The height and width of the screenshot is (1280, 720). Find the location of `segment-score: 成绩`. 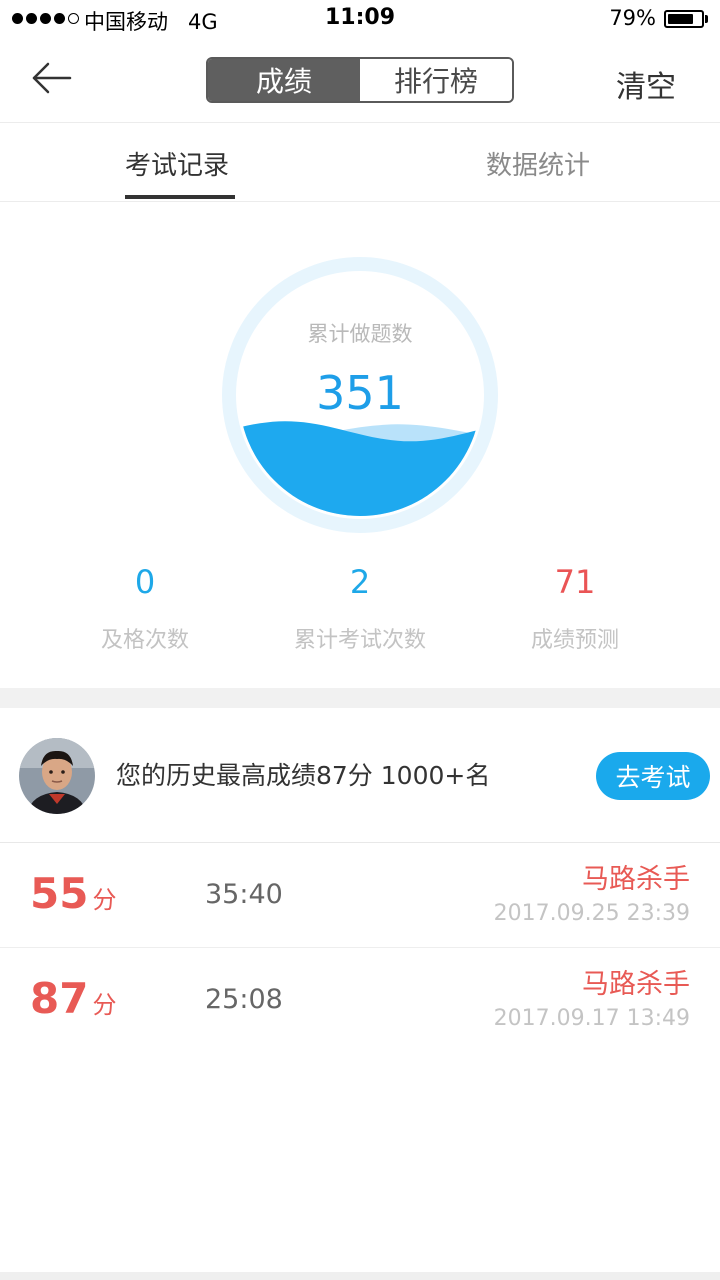

segment-score: 成绩 is located at coordinates (284, 80).